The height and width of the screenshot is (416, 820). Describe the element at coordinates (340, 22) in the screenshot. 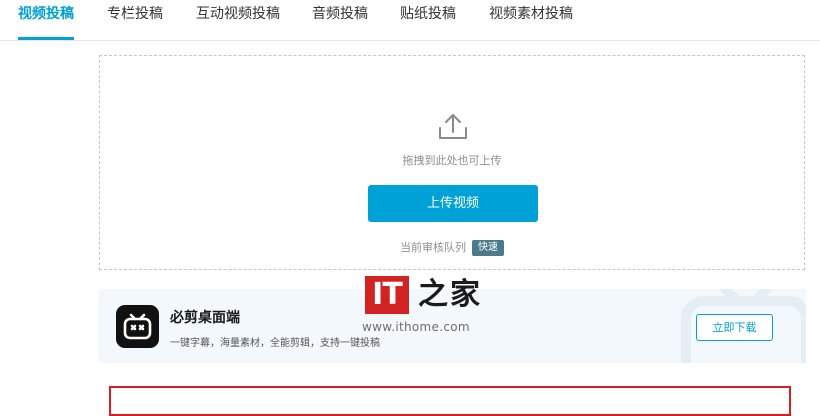

I see `tab-audio-upload: 音频投稿` at that location.